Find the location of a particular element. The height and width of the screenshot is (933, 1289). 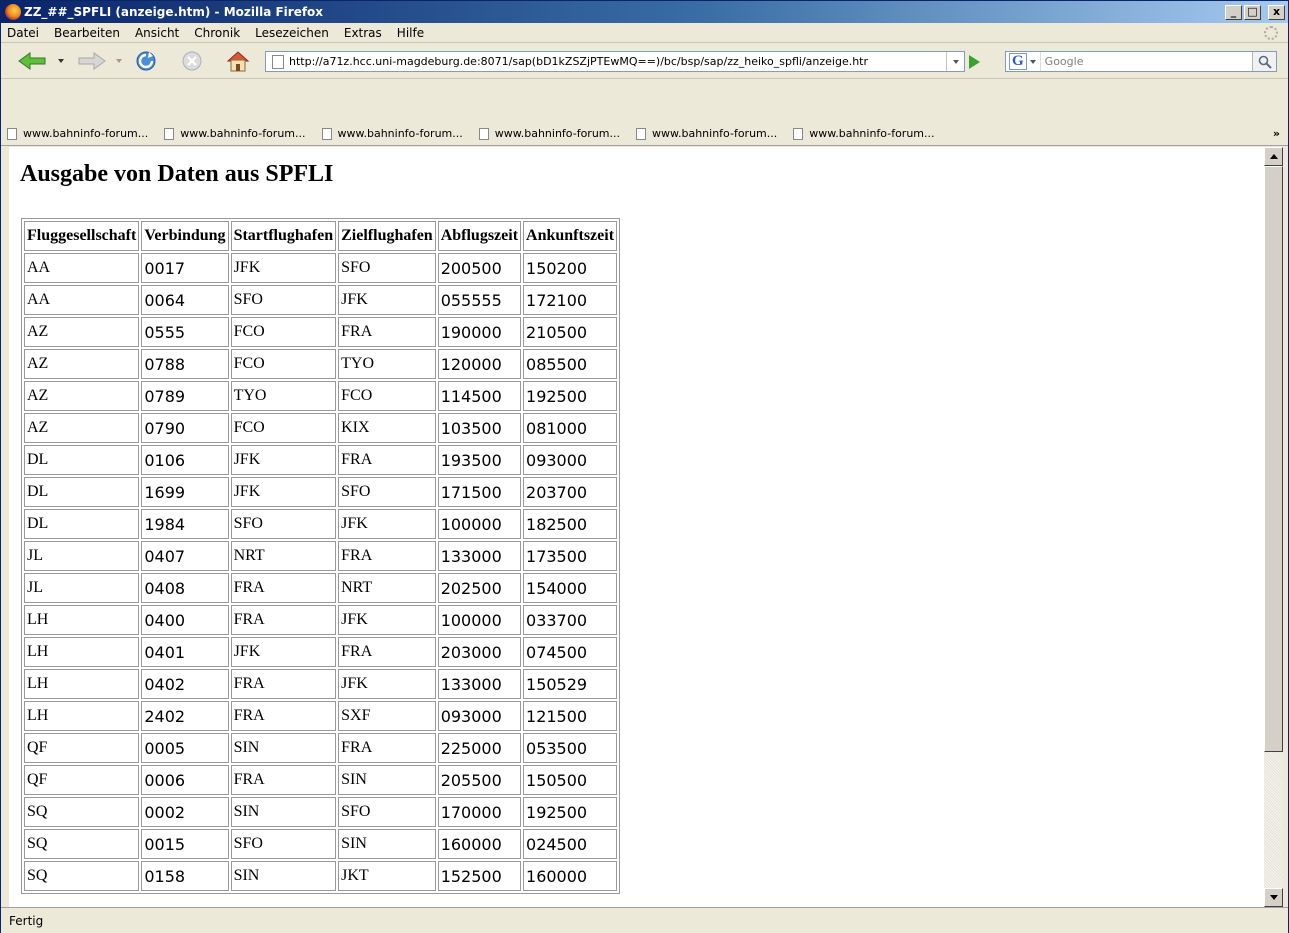

menu-extras: Extras is located at coordinates (364, 33).